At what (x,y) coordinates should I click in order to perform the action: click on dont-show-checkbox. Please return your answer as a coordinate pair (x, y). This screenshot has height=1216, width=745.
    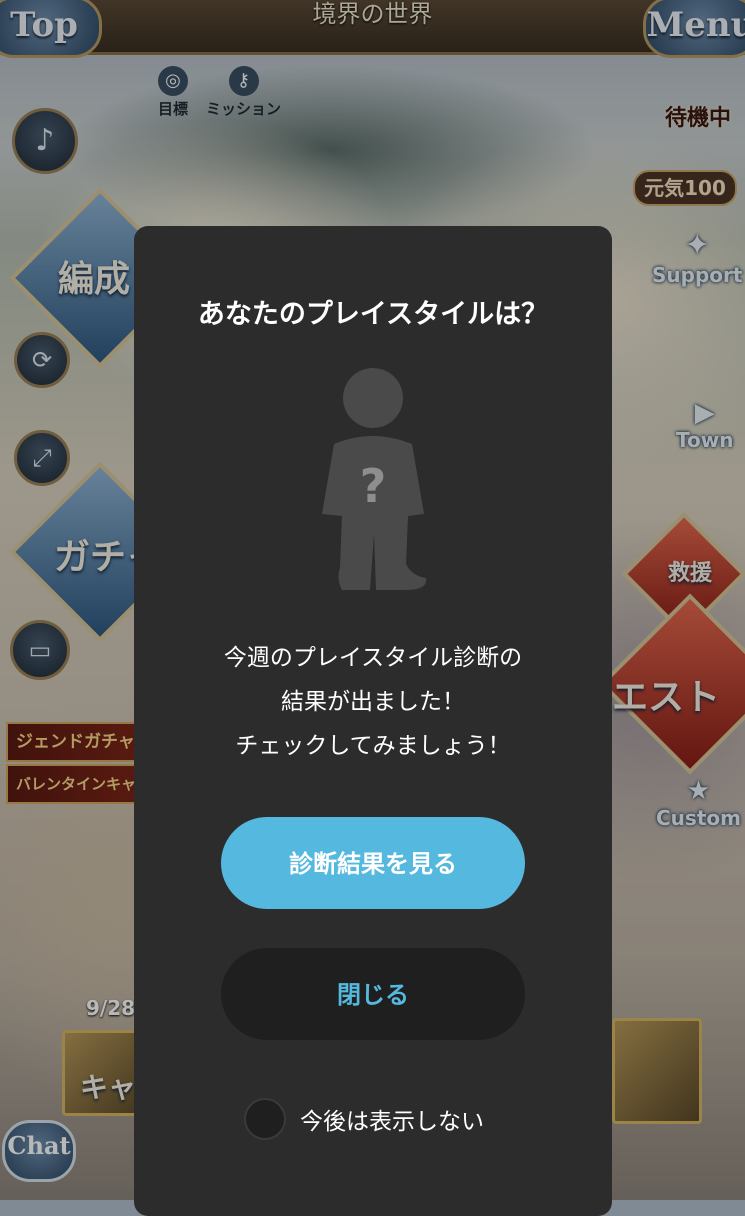
    Looking at the image, I should click on (265, 1119).